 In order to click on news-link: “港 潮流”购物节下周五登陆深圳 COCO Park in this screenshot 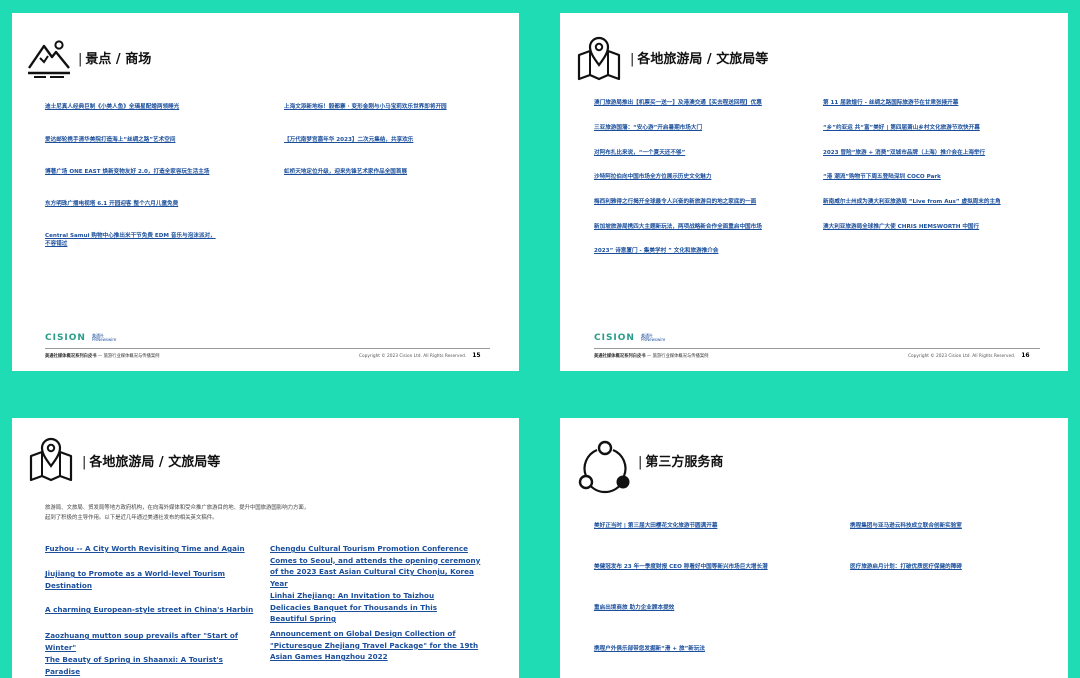, I will do `click(882, 177)`.